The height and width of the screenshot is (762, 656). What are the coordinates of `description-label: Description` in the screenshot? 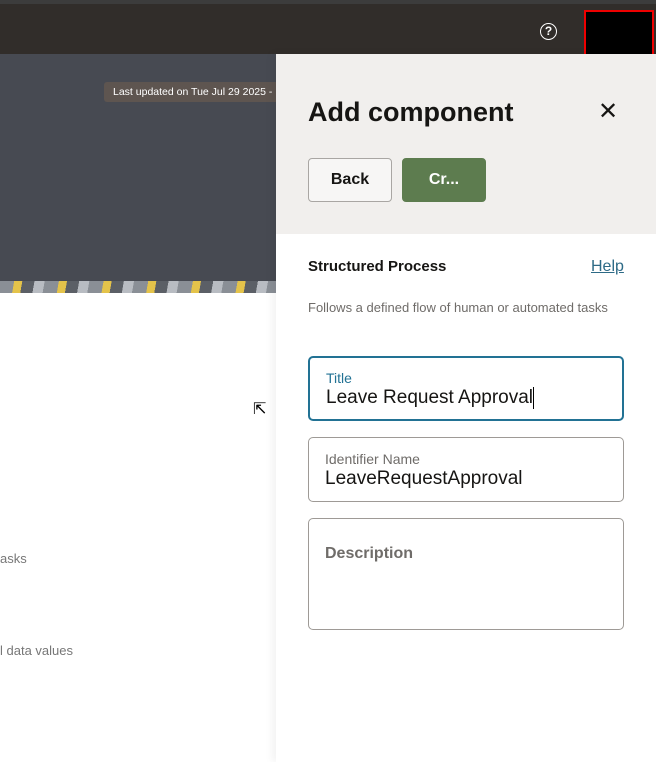 It's located at (369, 553).